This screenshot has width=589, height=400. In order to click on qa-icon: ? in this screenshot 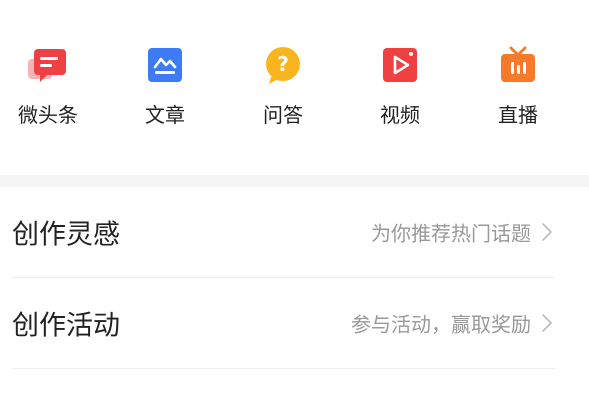, I will do `click(283, 65)`.